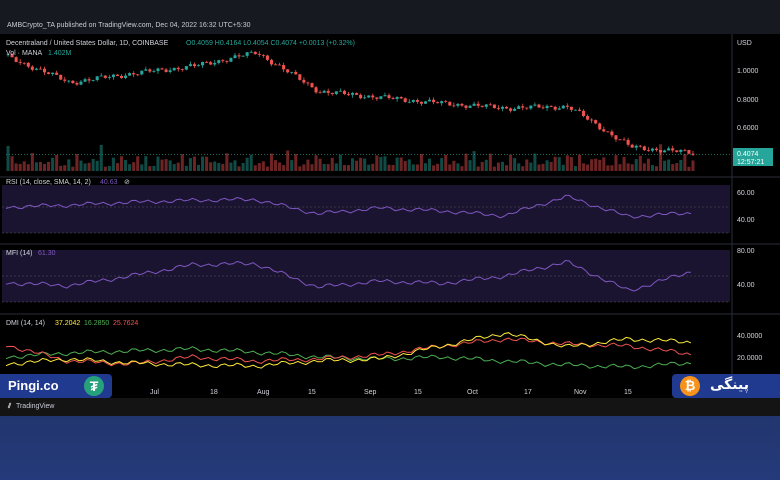  Describe the element at coordinates (109, 182) in the screenshot. I see `rsi-value: 40.63` at that location.